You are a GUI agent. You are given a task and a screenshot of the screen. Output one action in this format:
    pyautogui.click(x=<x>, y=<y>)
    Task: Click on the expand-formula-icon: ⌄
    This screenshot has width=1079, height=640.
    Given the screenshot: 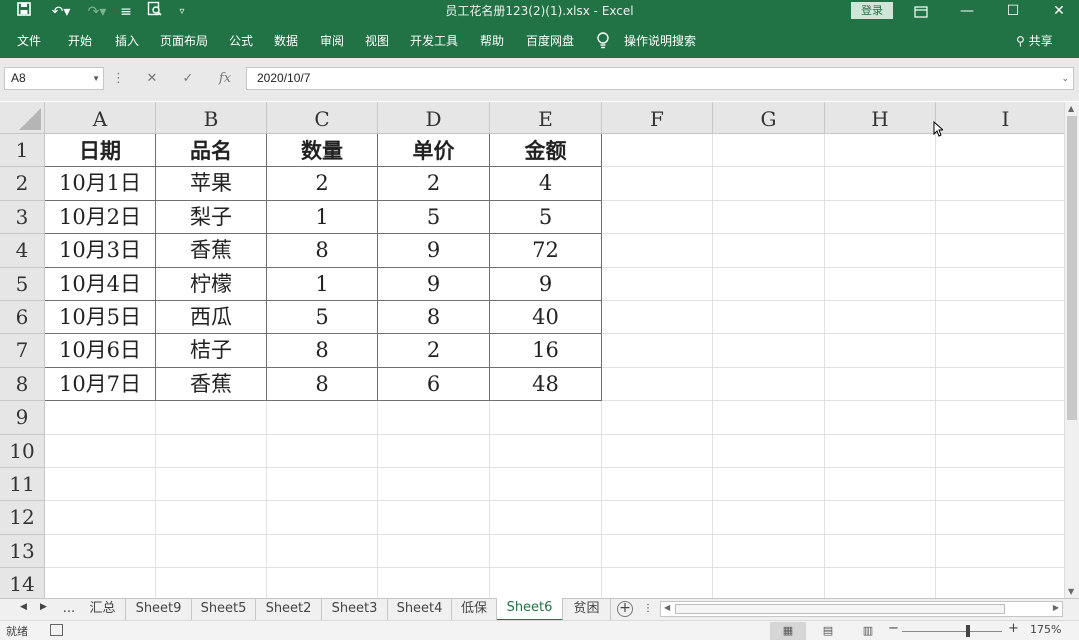 What is the action you would take?
    pyautogui.click(x=1065, y=78)
    